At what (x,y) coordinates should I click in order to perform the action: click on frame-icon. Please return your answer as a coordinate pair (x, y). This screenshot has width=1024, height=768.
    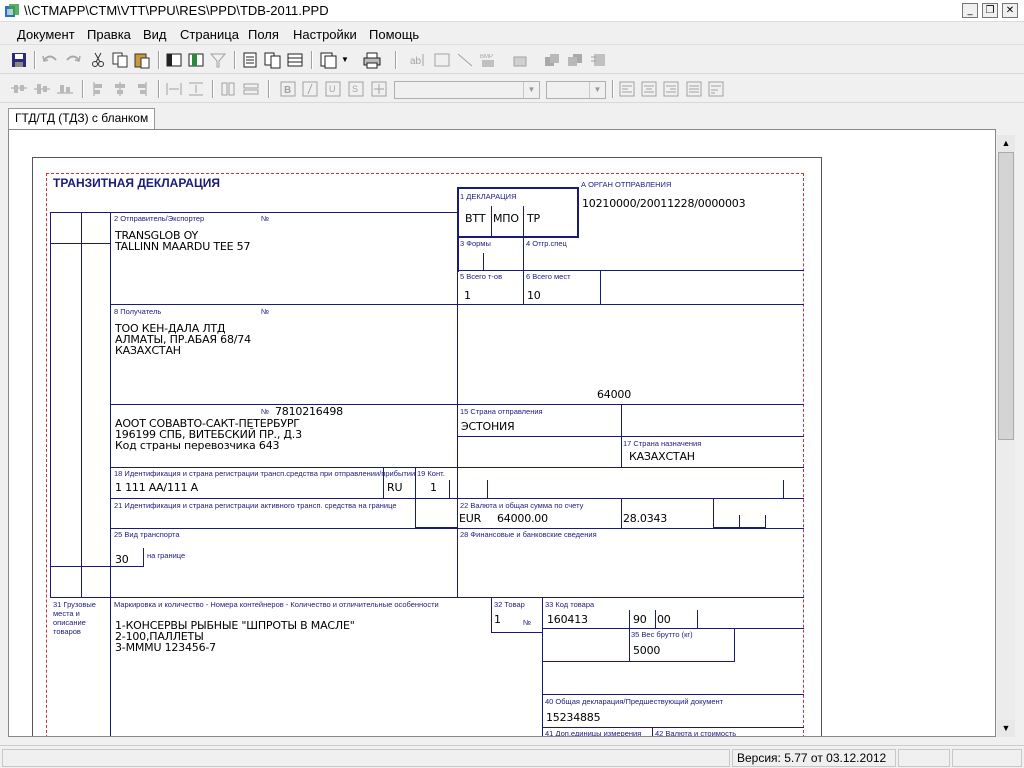
    Looking at the image, I should click on (379, 89).